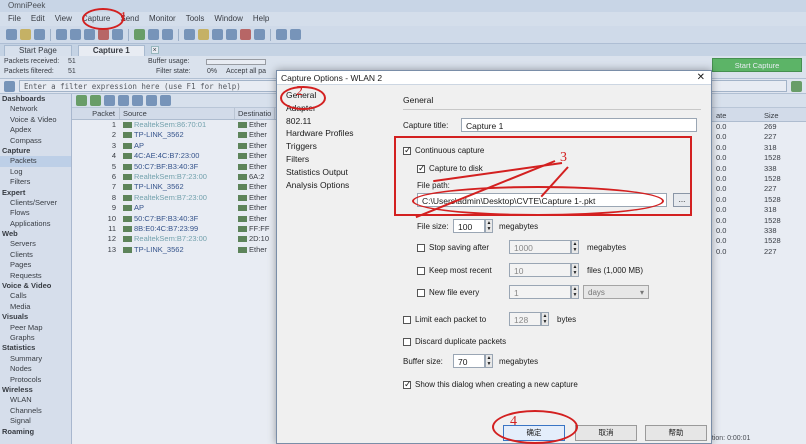 Image resolution: width=806 pixels, height=444 pixels. Describe the element at coordinates (540, 292) in the screenshot. I see `new-file-input: 1` at that location.